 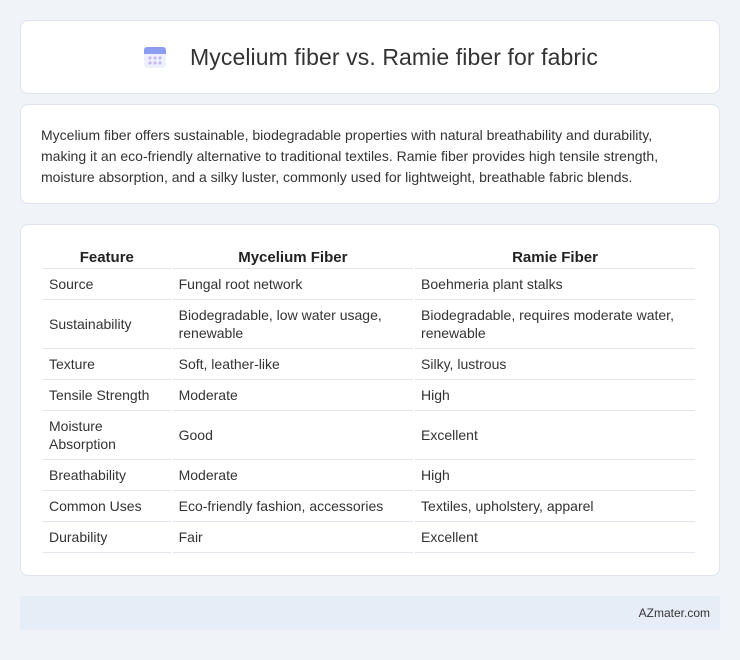 I want to click on table-row: Moisture Absorption Good Excellent, so click(x=369, y=435).